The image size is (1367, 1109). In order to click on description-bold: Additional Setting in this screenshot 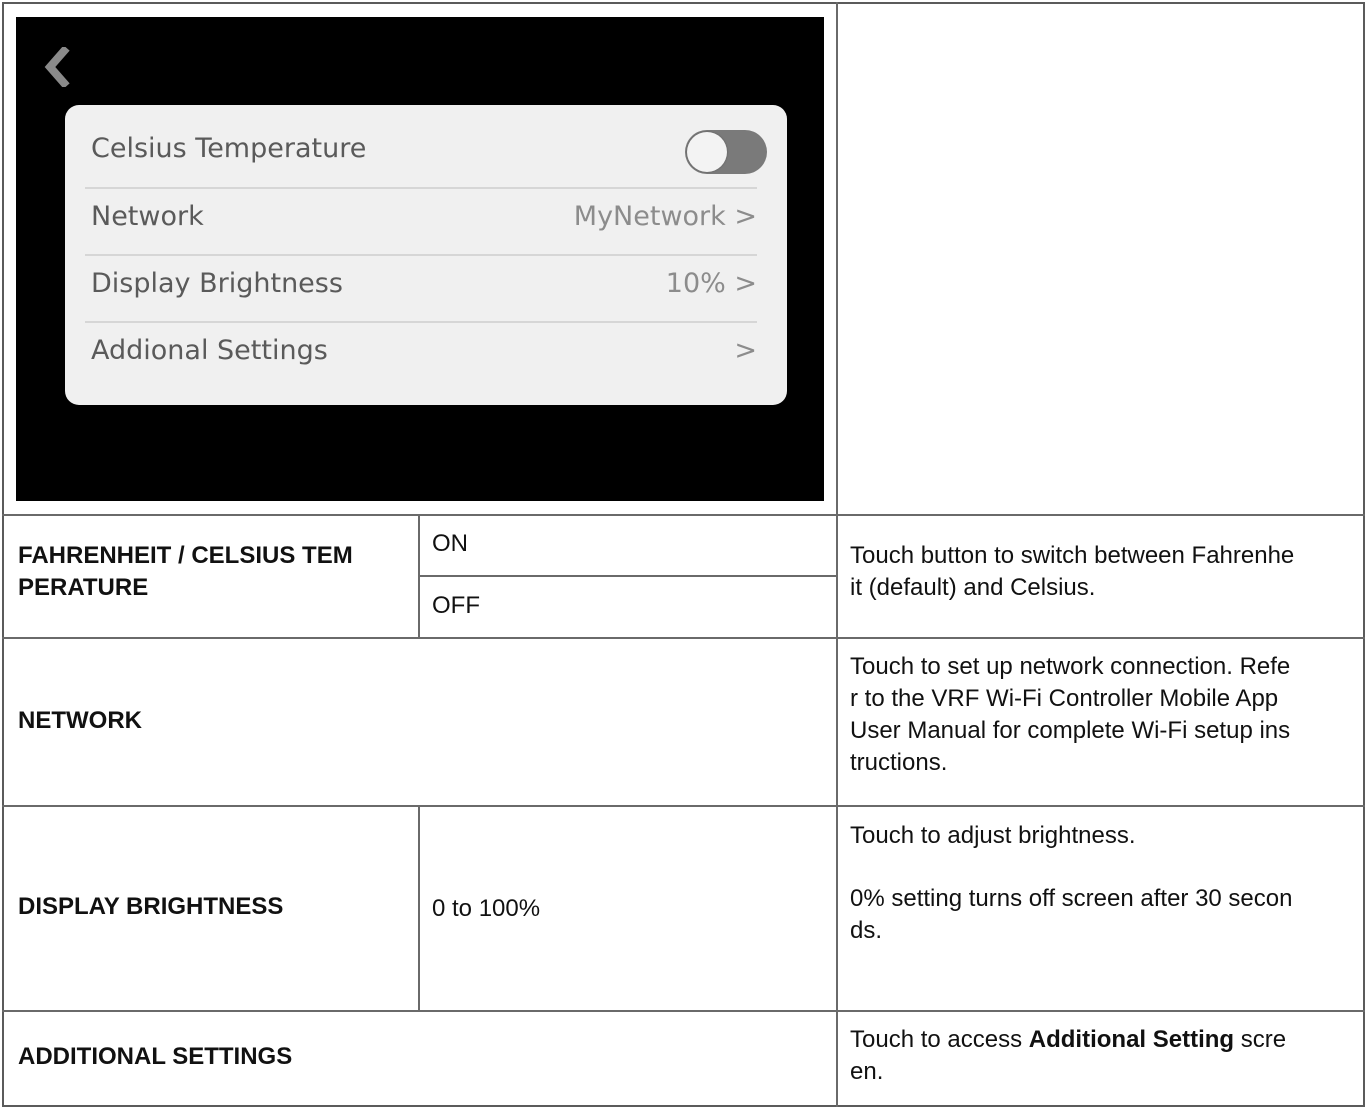, I will do `click(1131, 1039)`.